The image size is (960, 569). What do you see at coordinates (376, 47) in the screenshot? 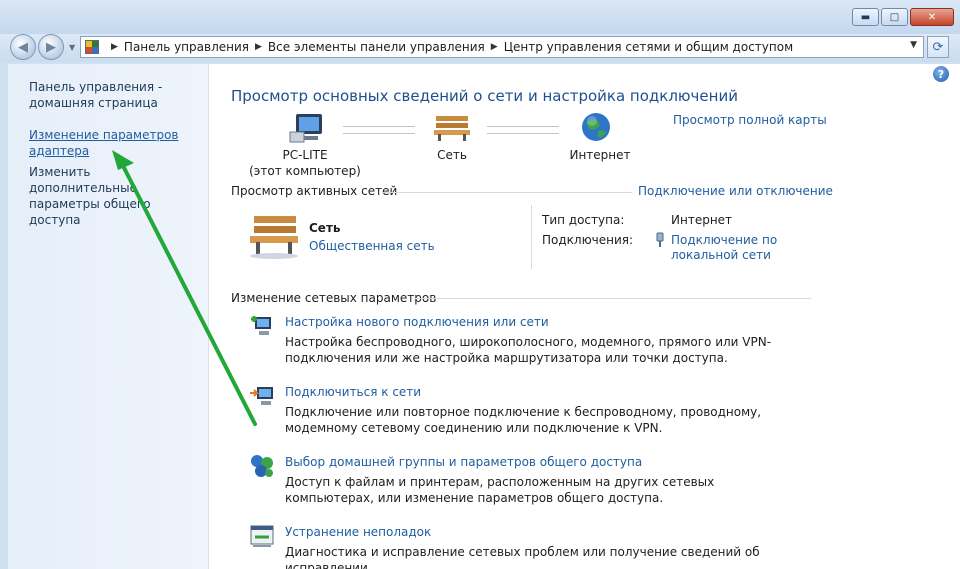
I see `breadcrumb-all-items: Все элементы панели управления` at bounding box center [376, 47].